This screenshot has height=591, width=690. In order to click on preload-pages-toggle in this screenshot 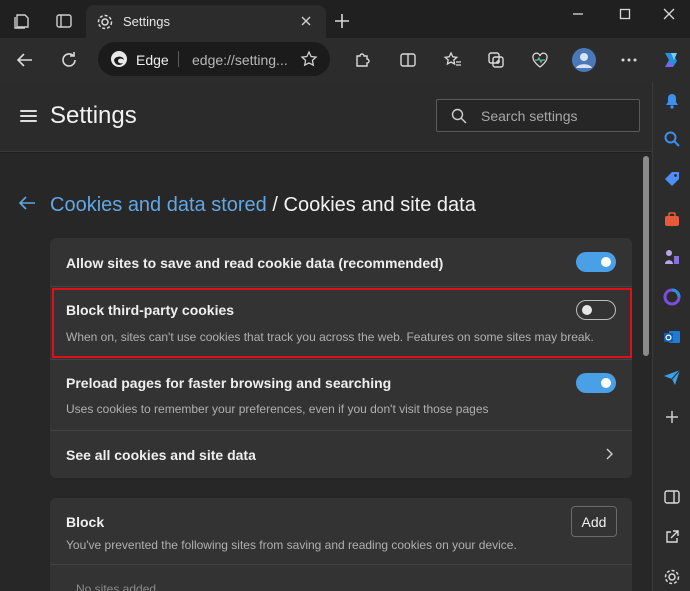, I will do `click(596, 383)`.